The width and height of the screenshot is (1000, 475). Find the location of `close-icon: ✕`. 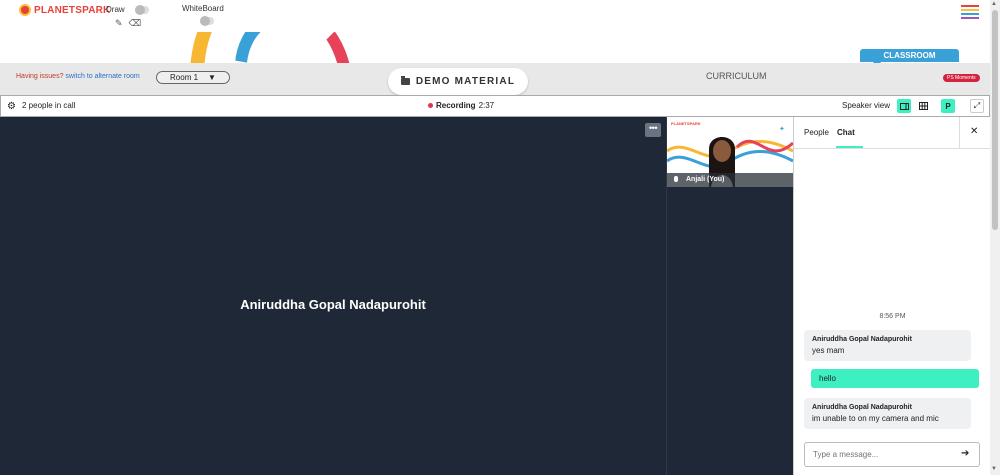

close-icon: ✕ is located at coordinates (974, 131).